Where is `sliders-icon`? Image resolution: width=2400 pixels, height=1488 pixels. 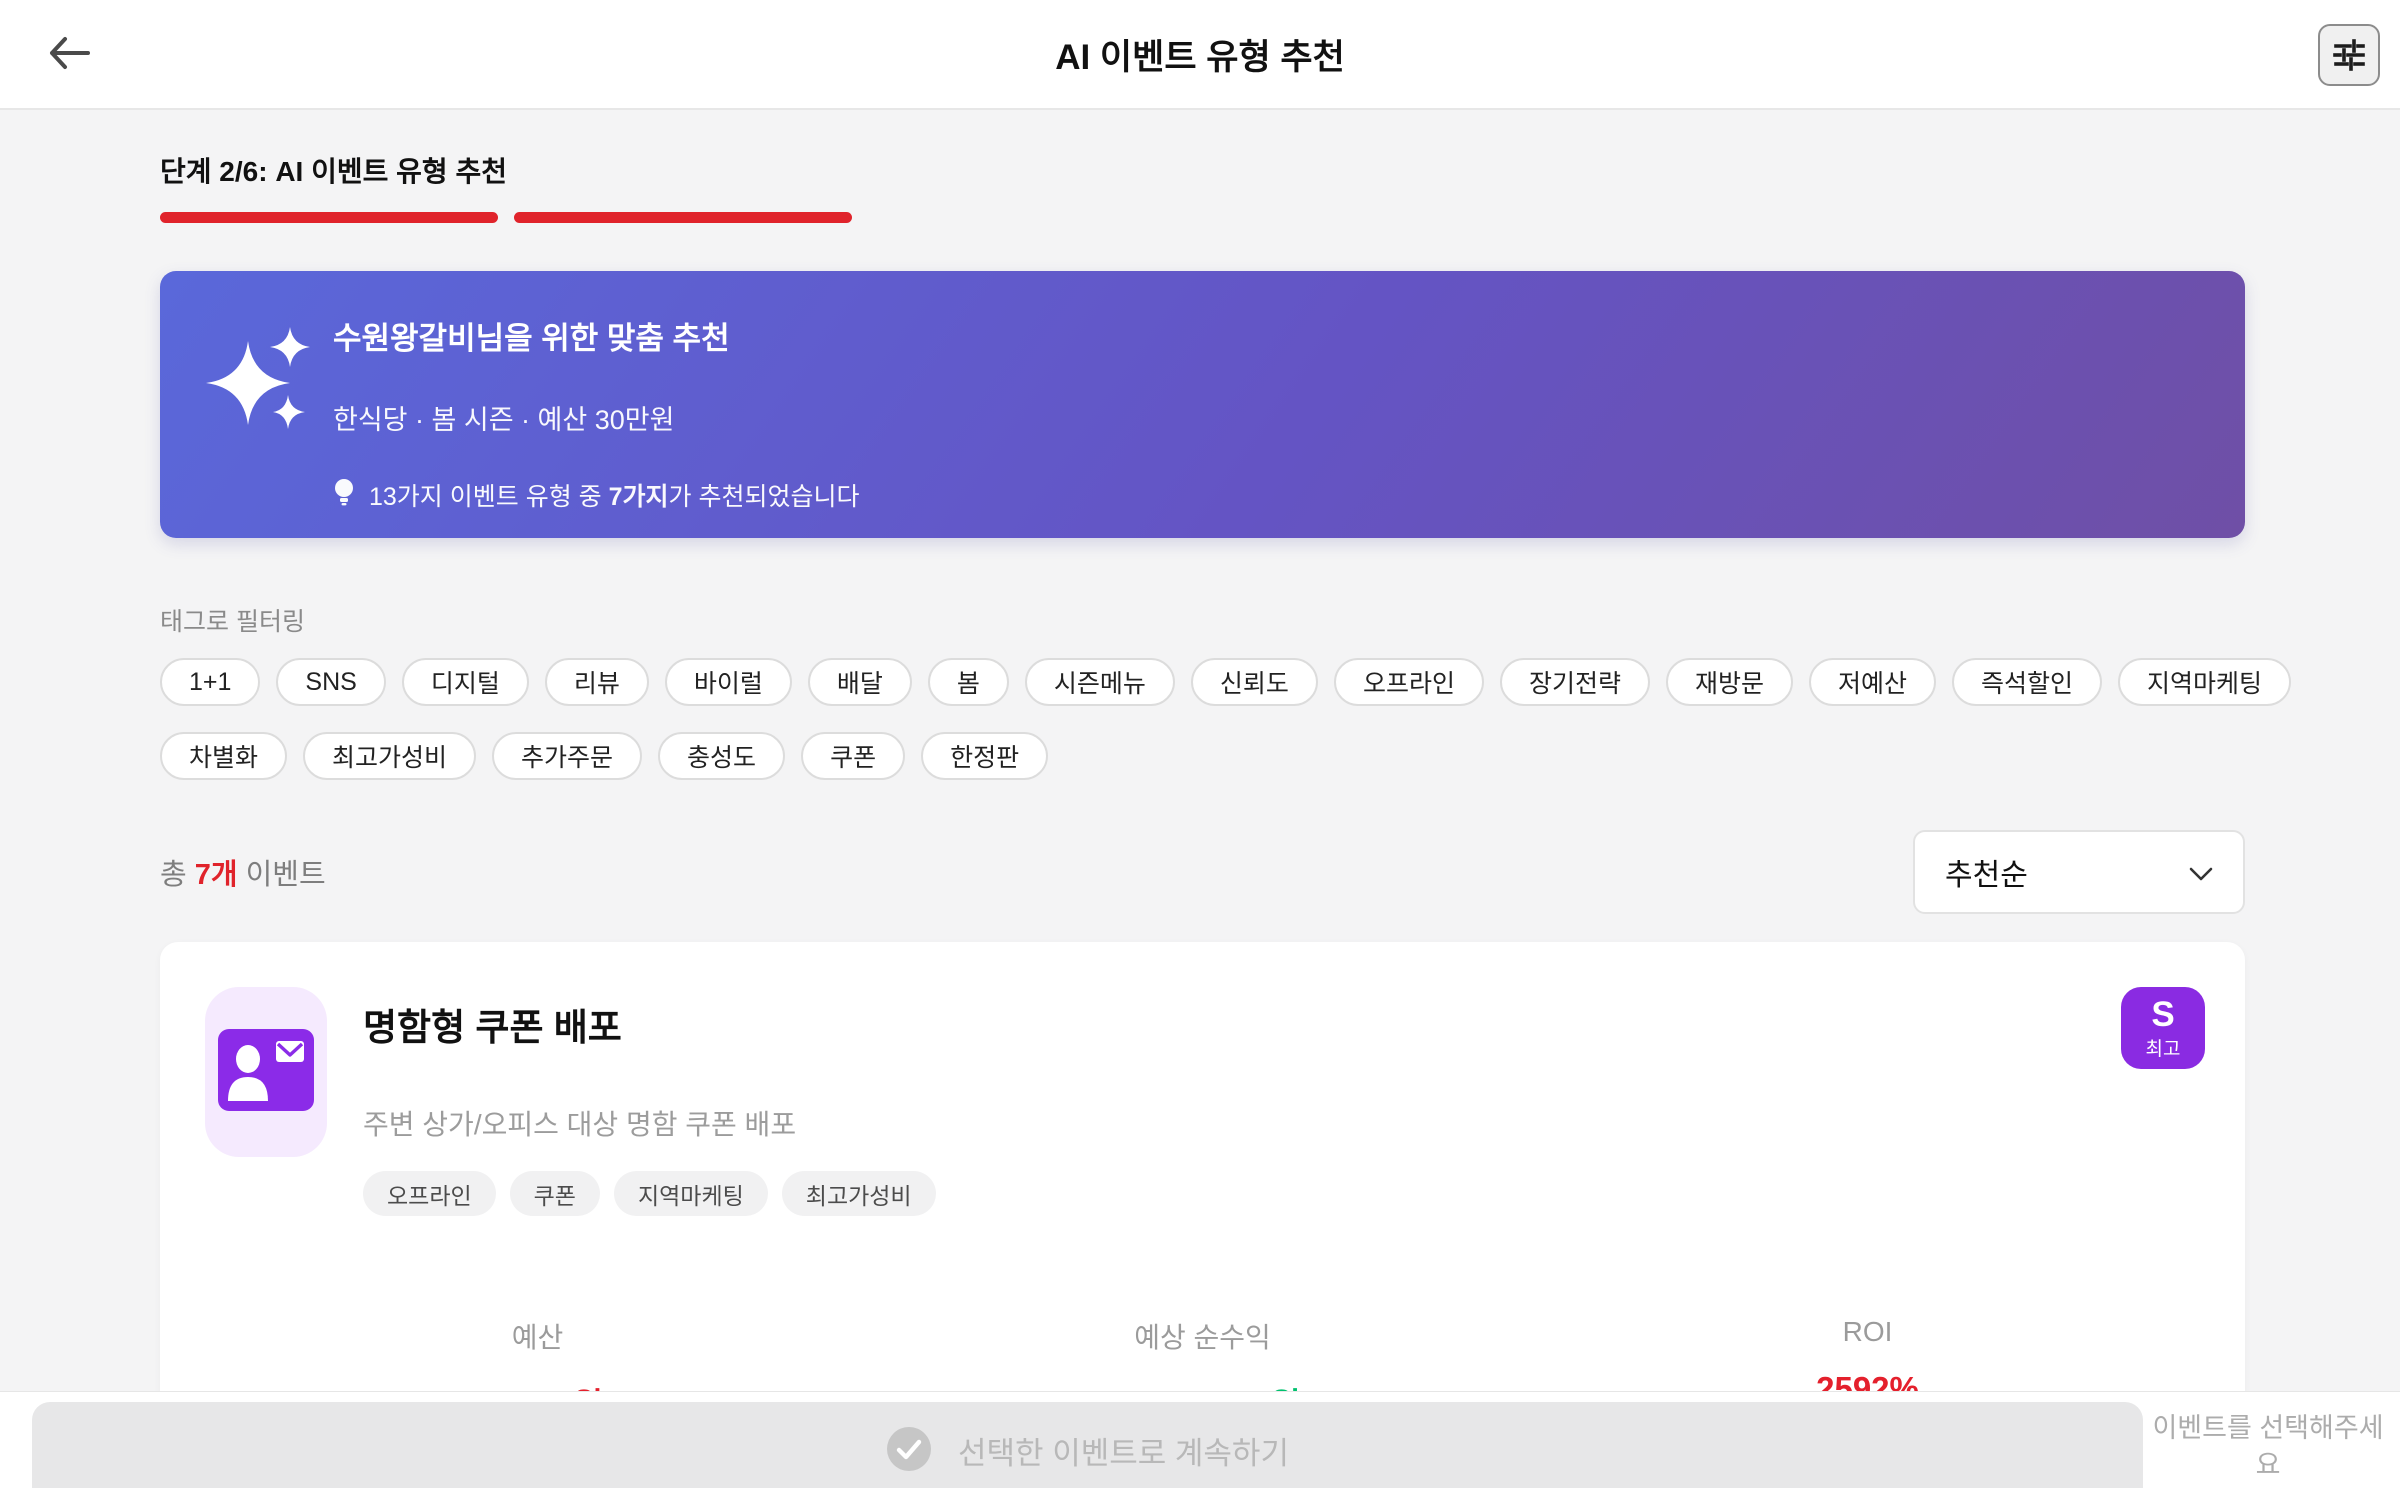 sliders-icon is located at coordinates (2349, 55).